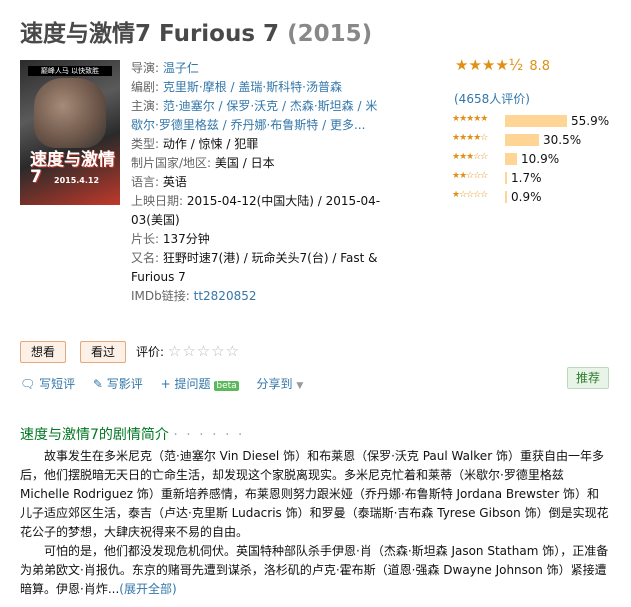 The width and height of the screenshot is (631, 607). What do you see at coordinates (145, 258) in the screenshot?
I see `aka-label: 又名:` at bounding box center [145, 258].